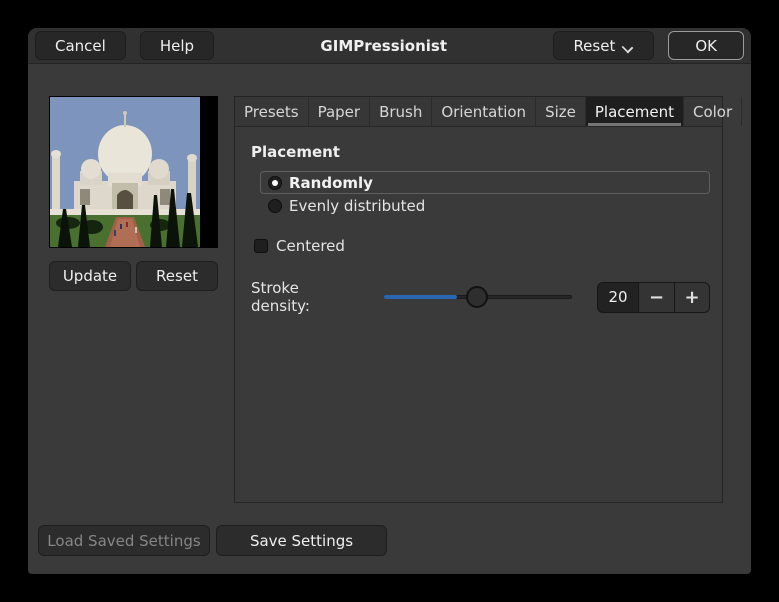 The image size is (779, 602). What do you see at coordinates (628, 46) in the screenshot?
I see `chevron-down-icon` at bounding box center [628, 46].